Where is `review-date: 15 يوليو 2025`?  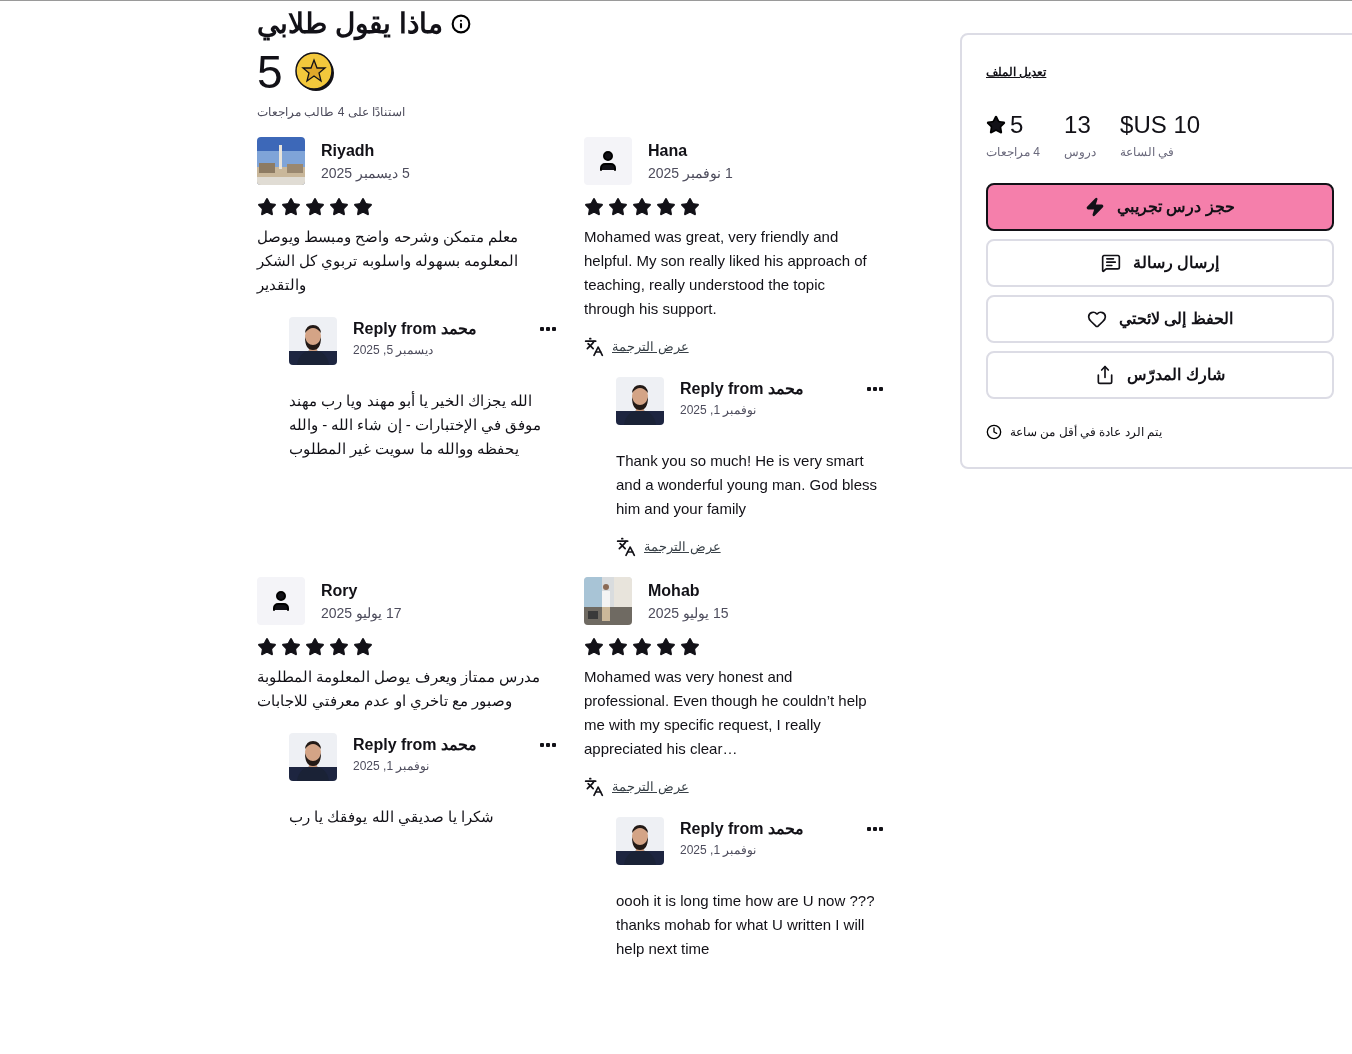
review-date: 15 يوليو 2025 is located at coordinates (688, 614).